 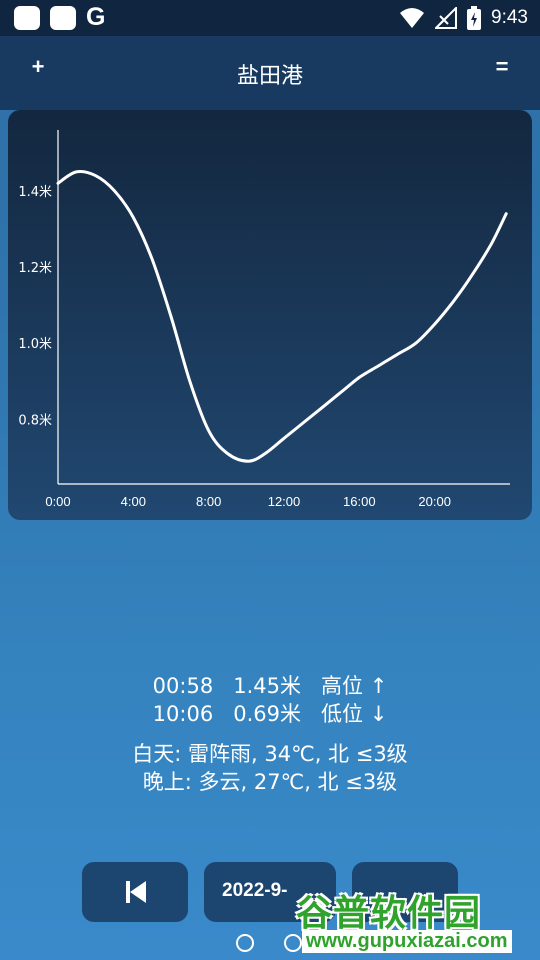 I want to click on status-bar: G 9:43, so click(x=270, y=18).